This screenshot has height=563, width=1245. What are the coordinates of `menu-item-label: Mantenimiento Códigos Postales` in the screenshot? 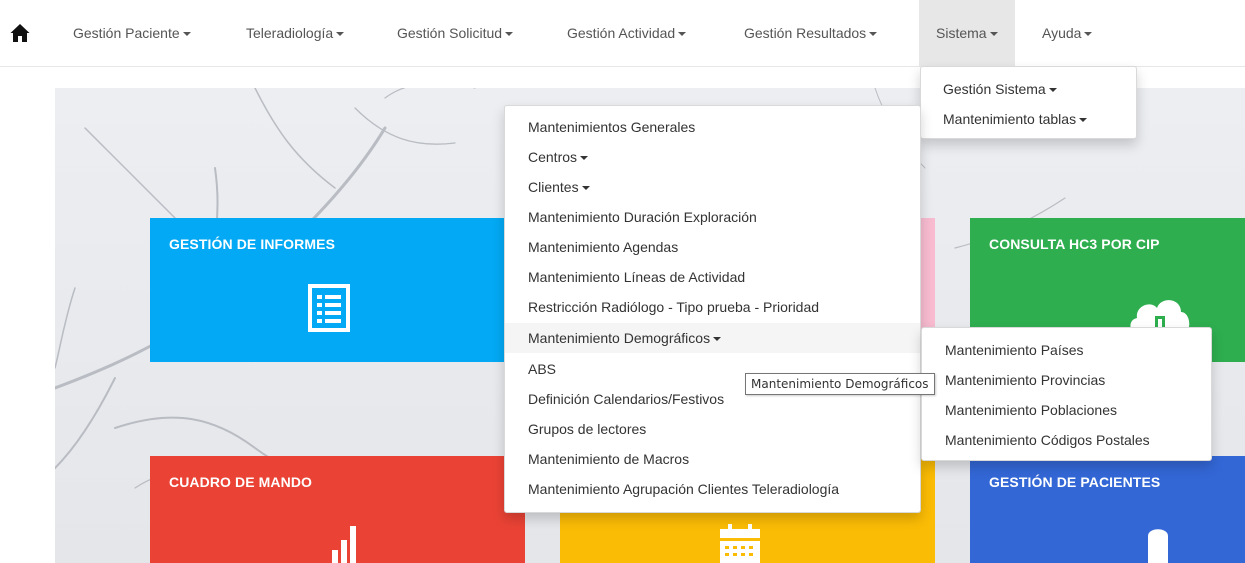 It's located at (1047, 440).